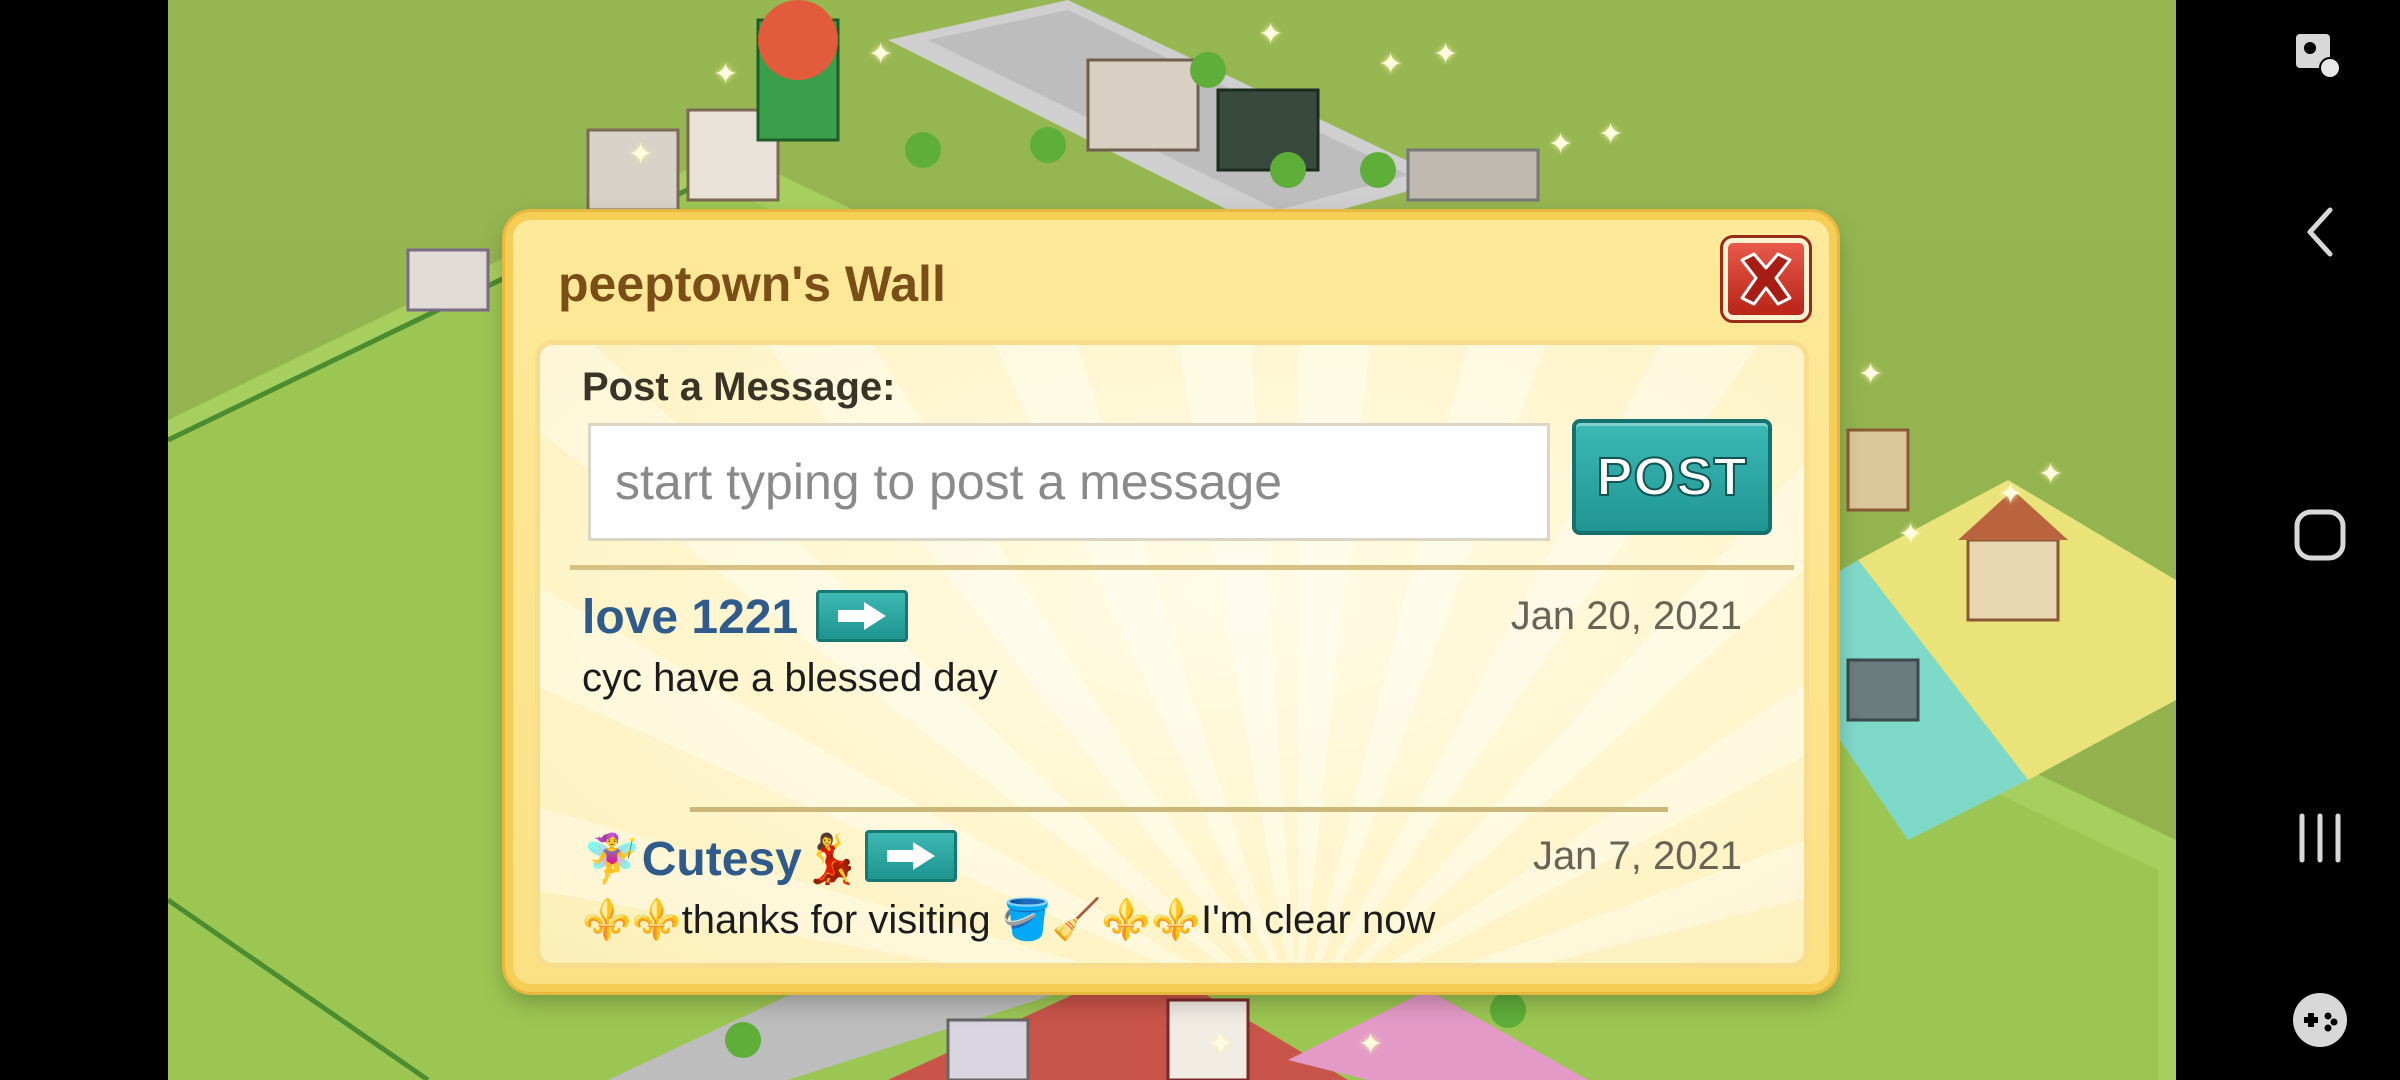  Describe the element at coordinates (2288, 540) in the screenshot. I see `system-nav-bar` at that location.